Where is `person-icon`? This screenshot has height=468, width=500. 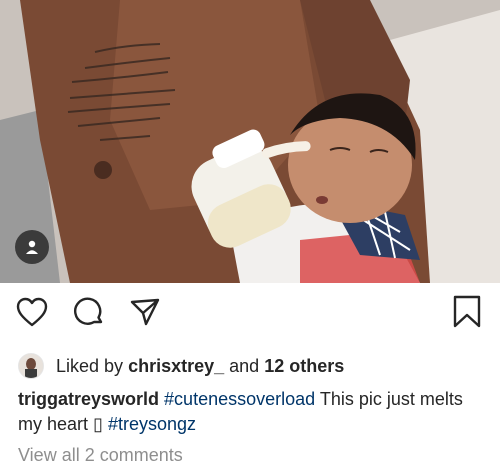 person-icon is located at coordinates (32, 247).